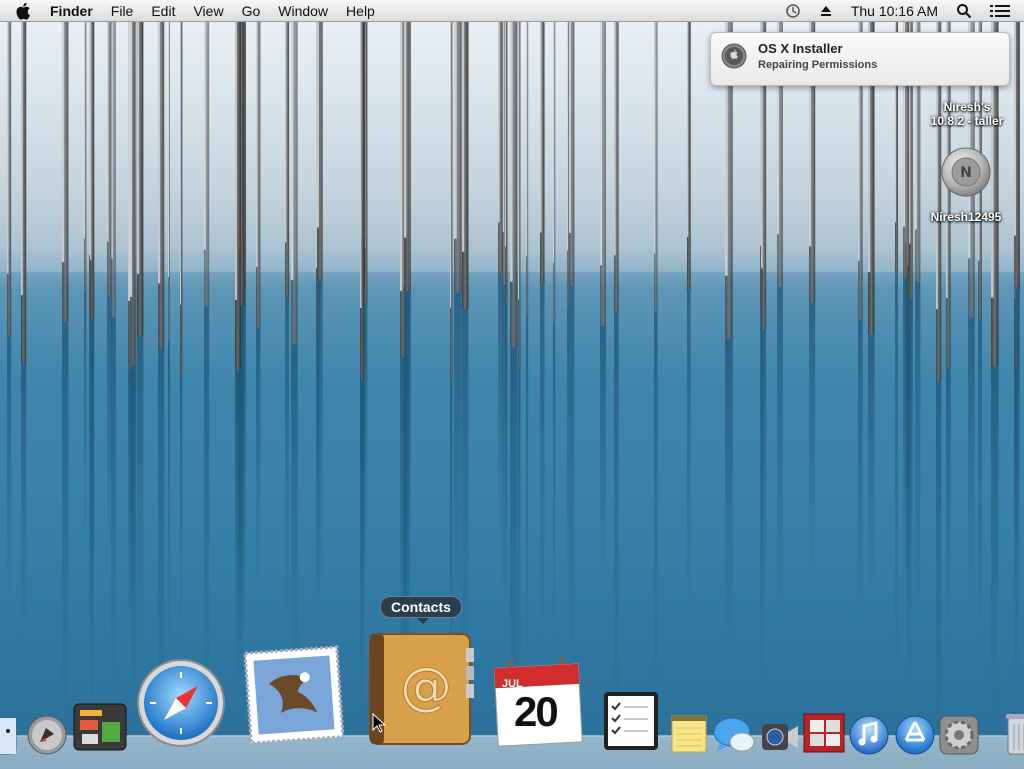 The height and width of the screenshot is (769, 1024). Describe the element at coordinates (100, 727) in the screenshot. I see `dock-dashboard-icon` at that location.